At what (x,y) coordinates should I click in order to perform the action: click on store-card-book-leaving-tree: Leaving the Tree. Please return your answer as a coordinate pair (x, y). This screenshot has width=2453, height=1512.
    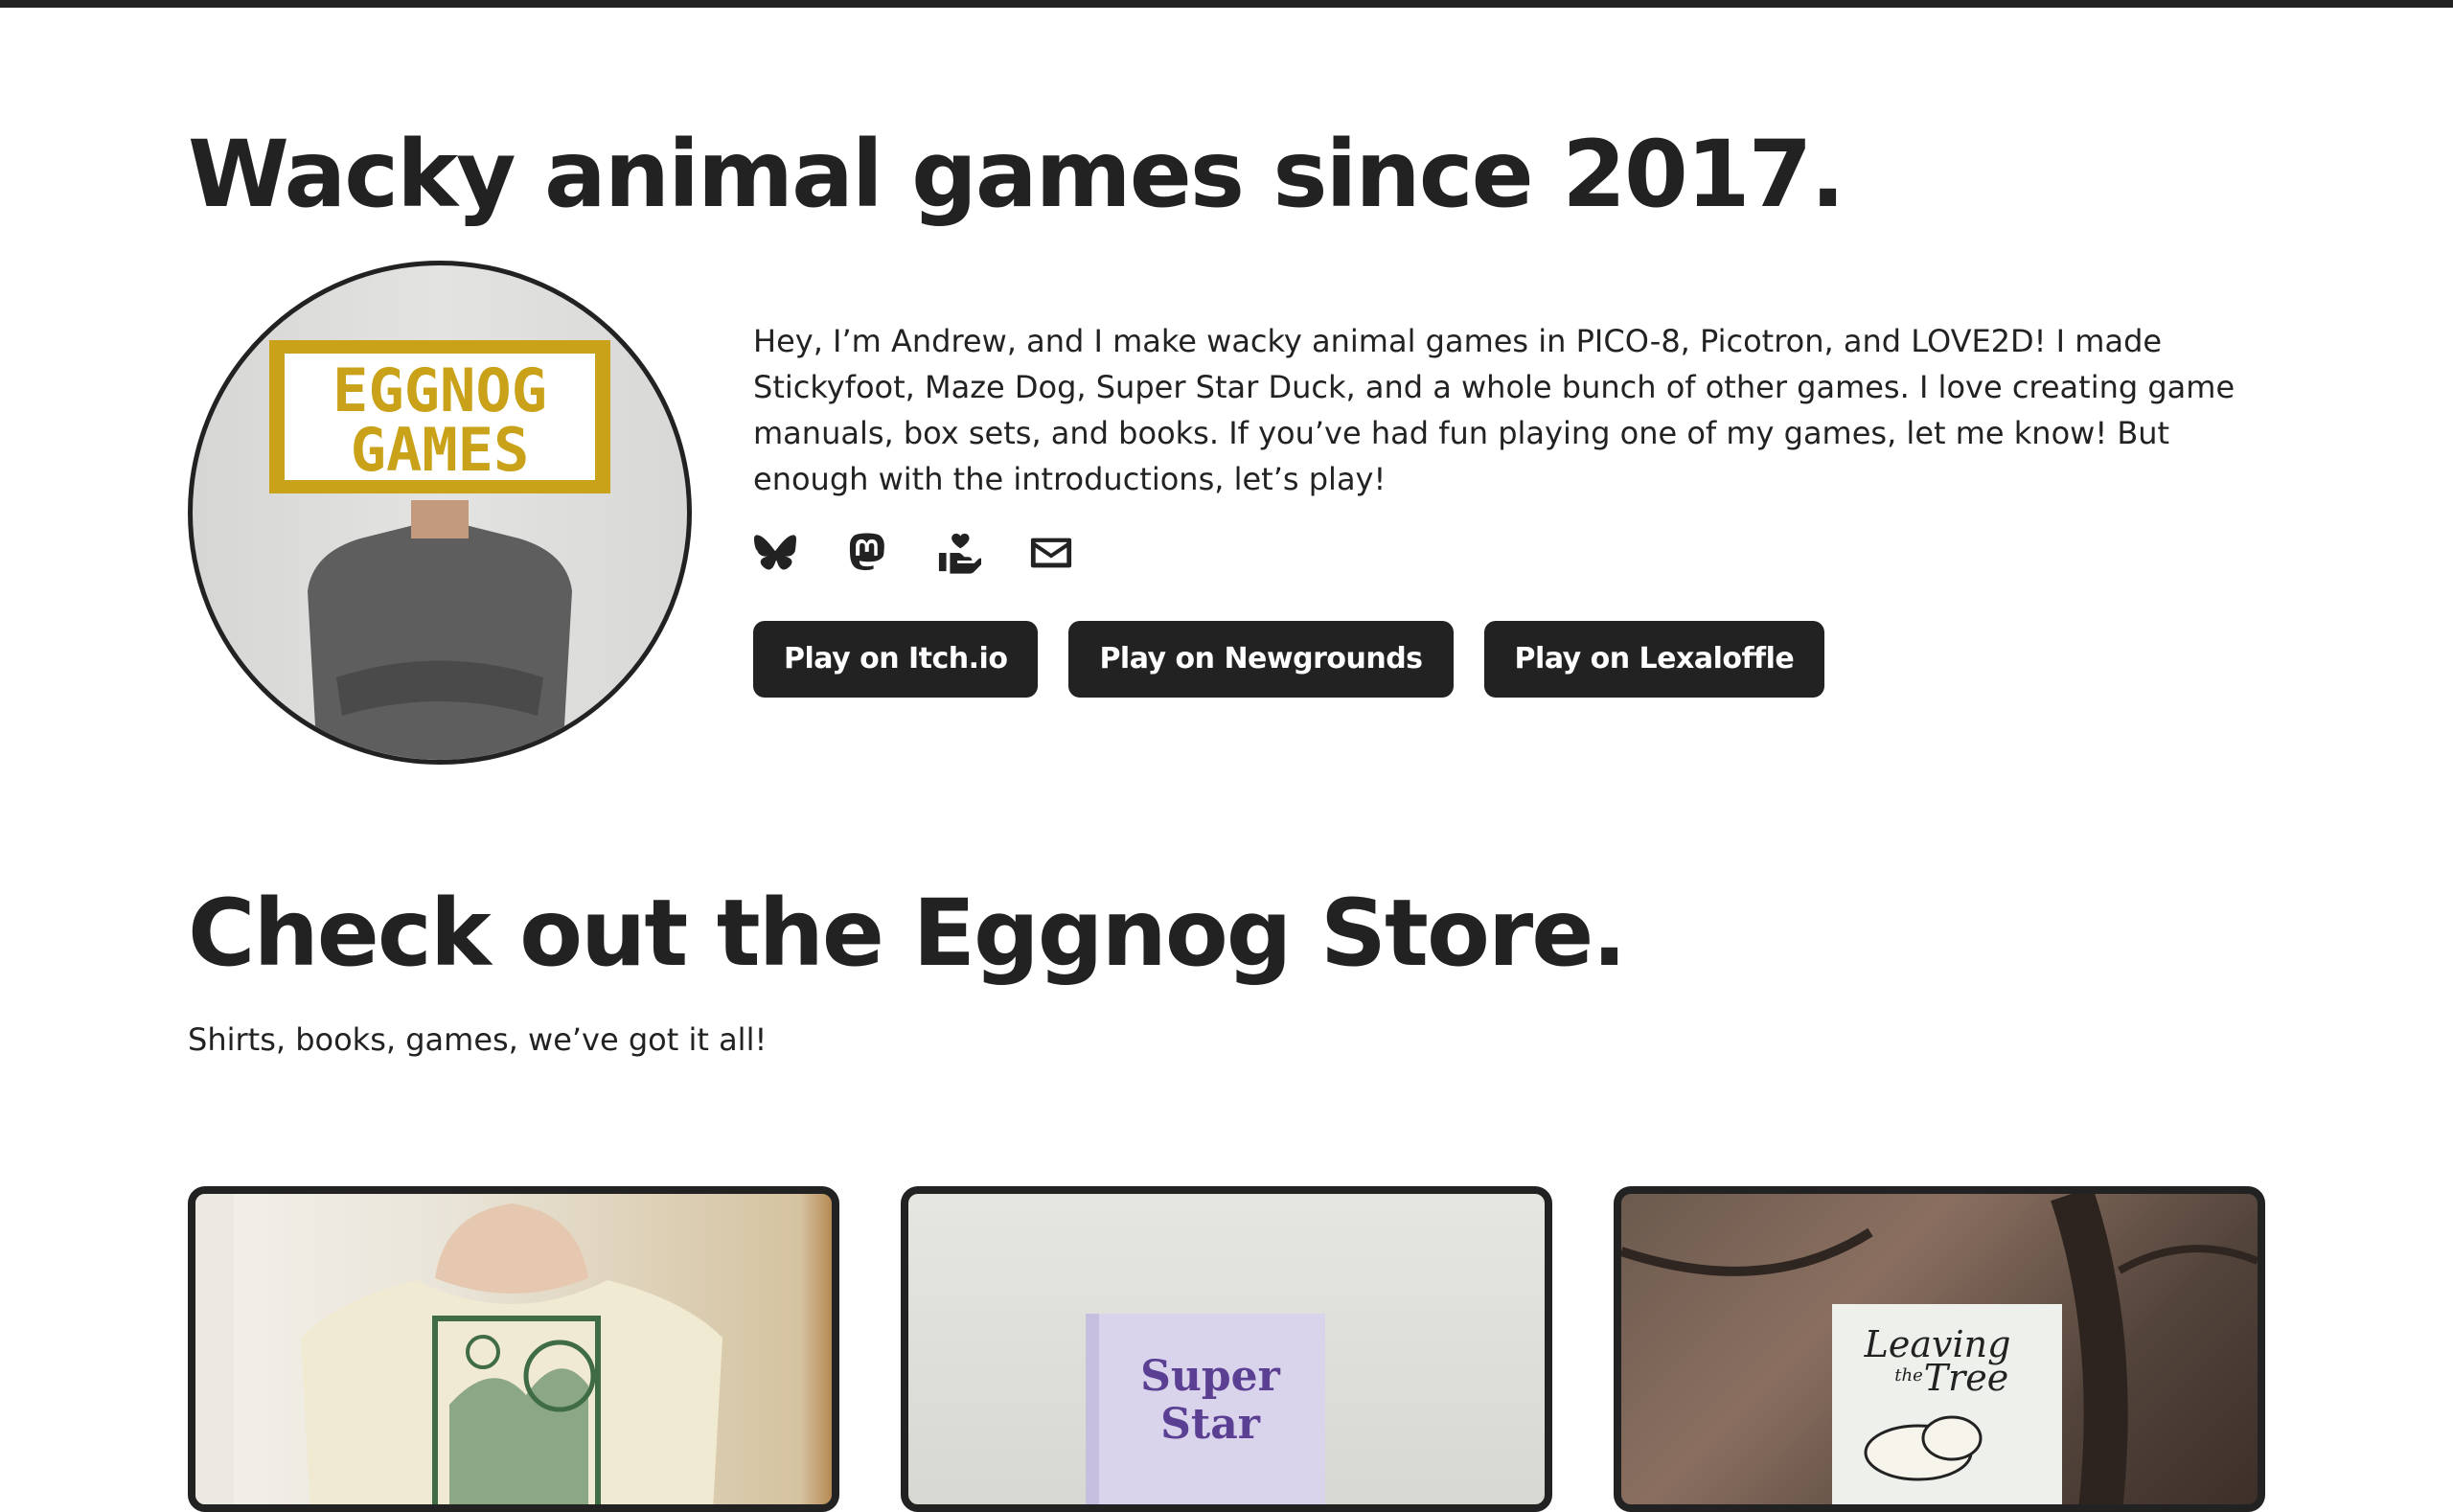
    Looking at the image, I should click on (1939, 1349).